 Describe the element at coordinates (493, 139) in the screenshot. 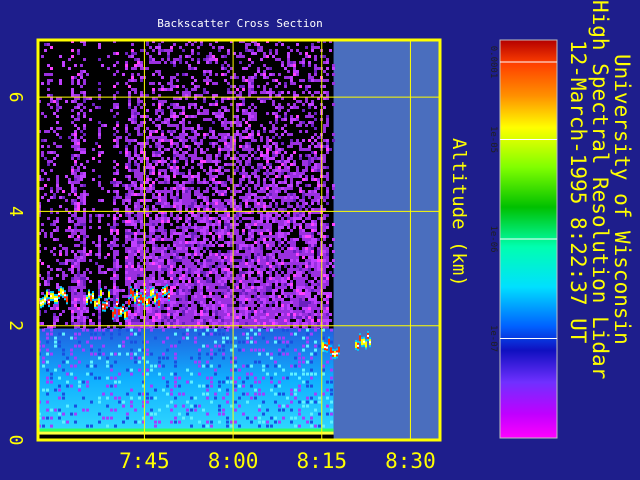

I see `colorbar-tick-label: 1e-05` at that location.